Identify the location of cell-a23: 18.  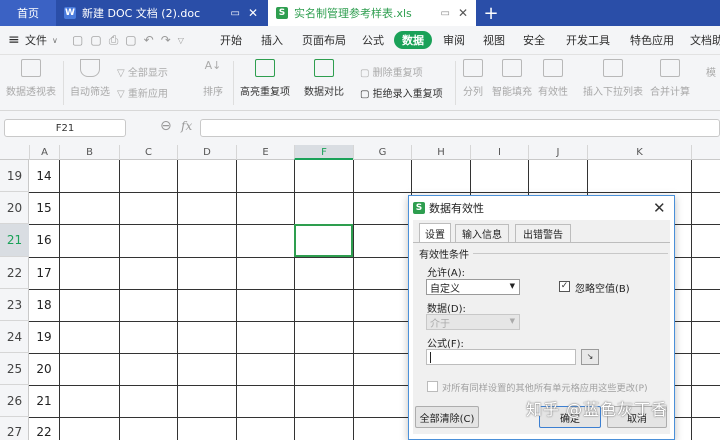
(44, 305).